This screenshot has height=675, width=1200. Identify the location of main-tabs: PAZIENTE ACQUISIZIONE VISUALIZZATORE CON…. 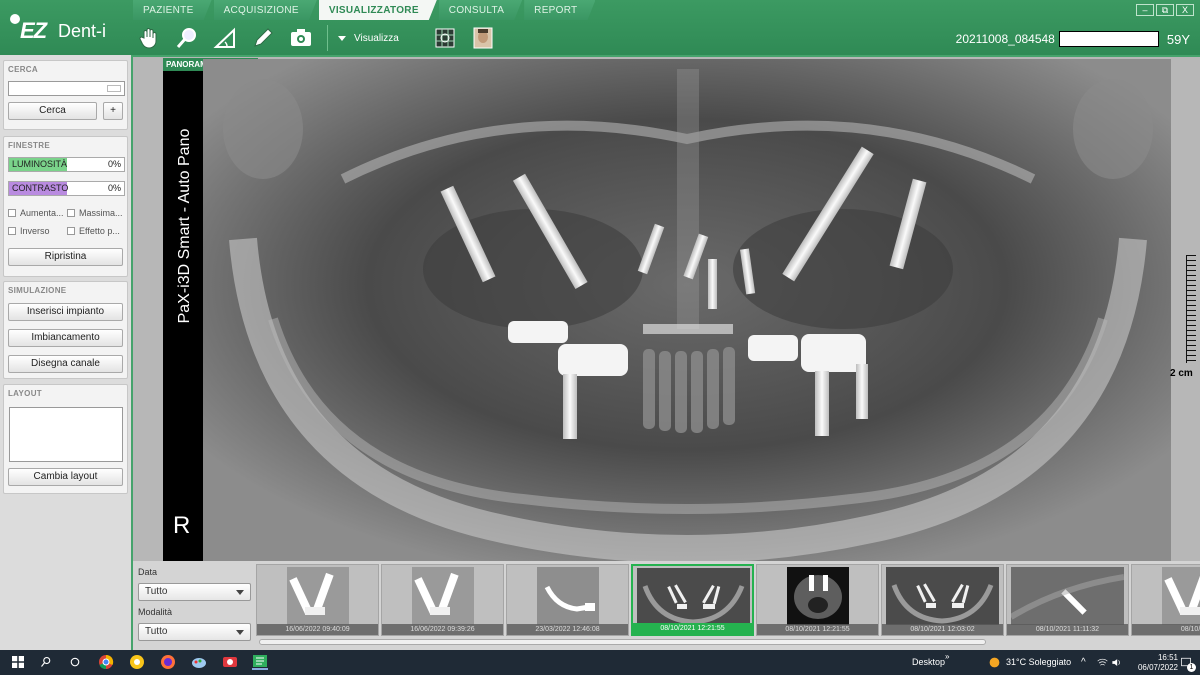
(365, 10).